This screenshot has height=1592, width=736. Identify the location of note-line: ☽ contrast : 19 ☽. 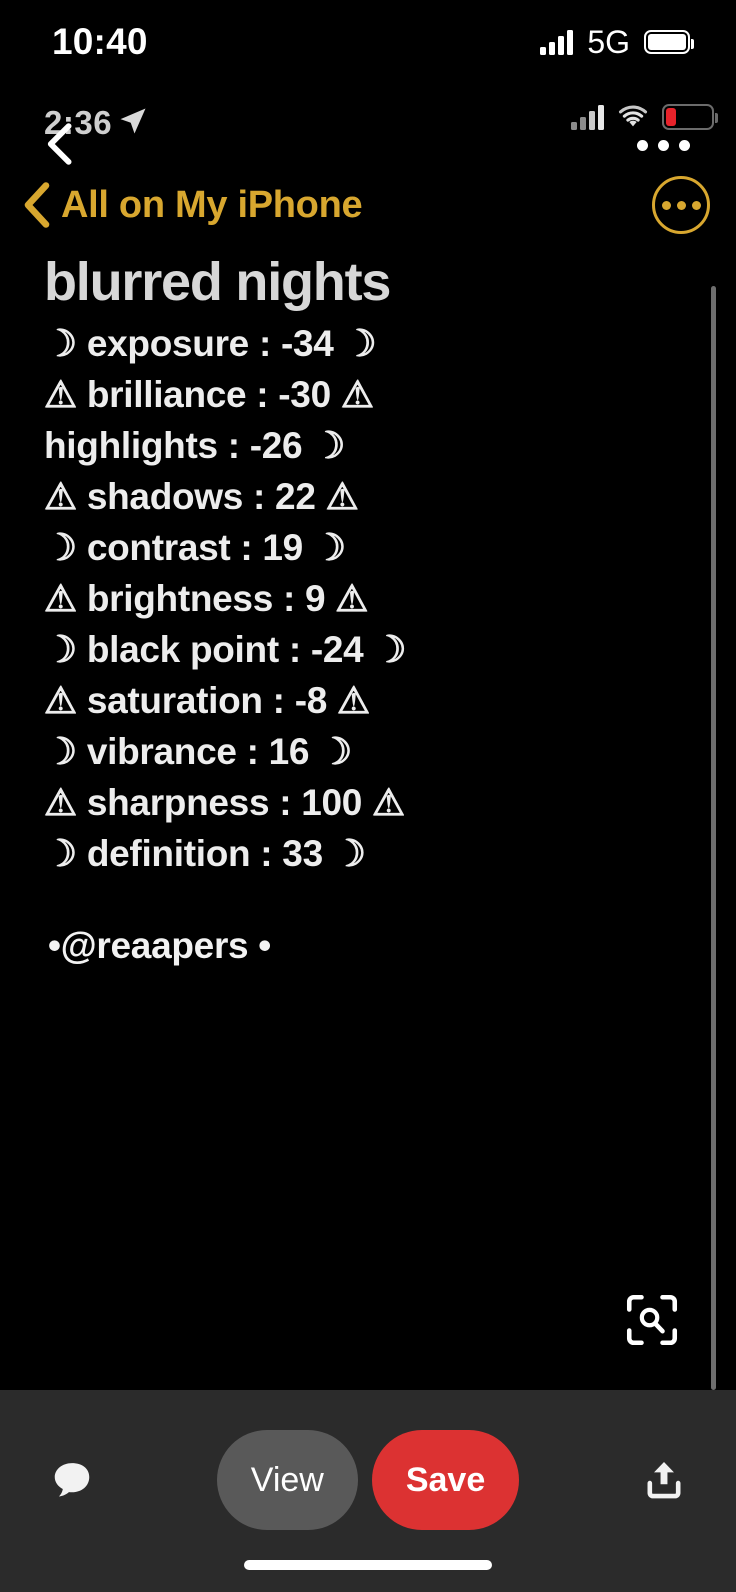
(195, 548).